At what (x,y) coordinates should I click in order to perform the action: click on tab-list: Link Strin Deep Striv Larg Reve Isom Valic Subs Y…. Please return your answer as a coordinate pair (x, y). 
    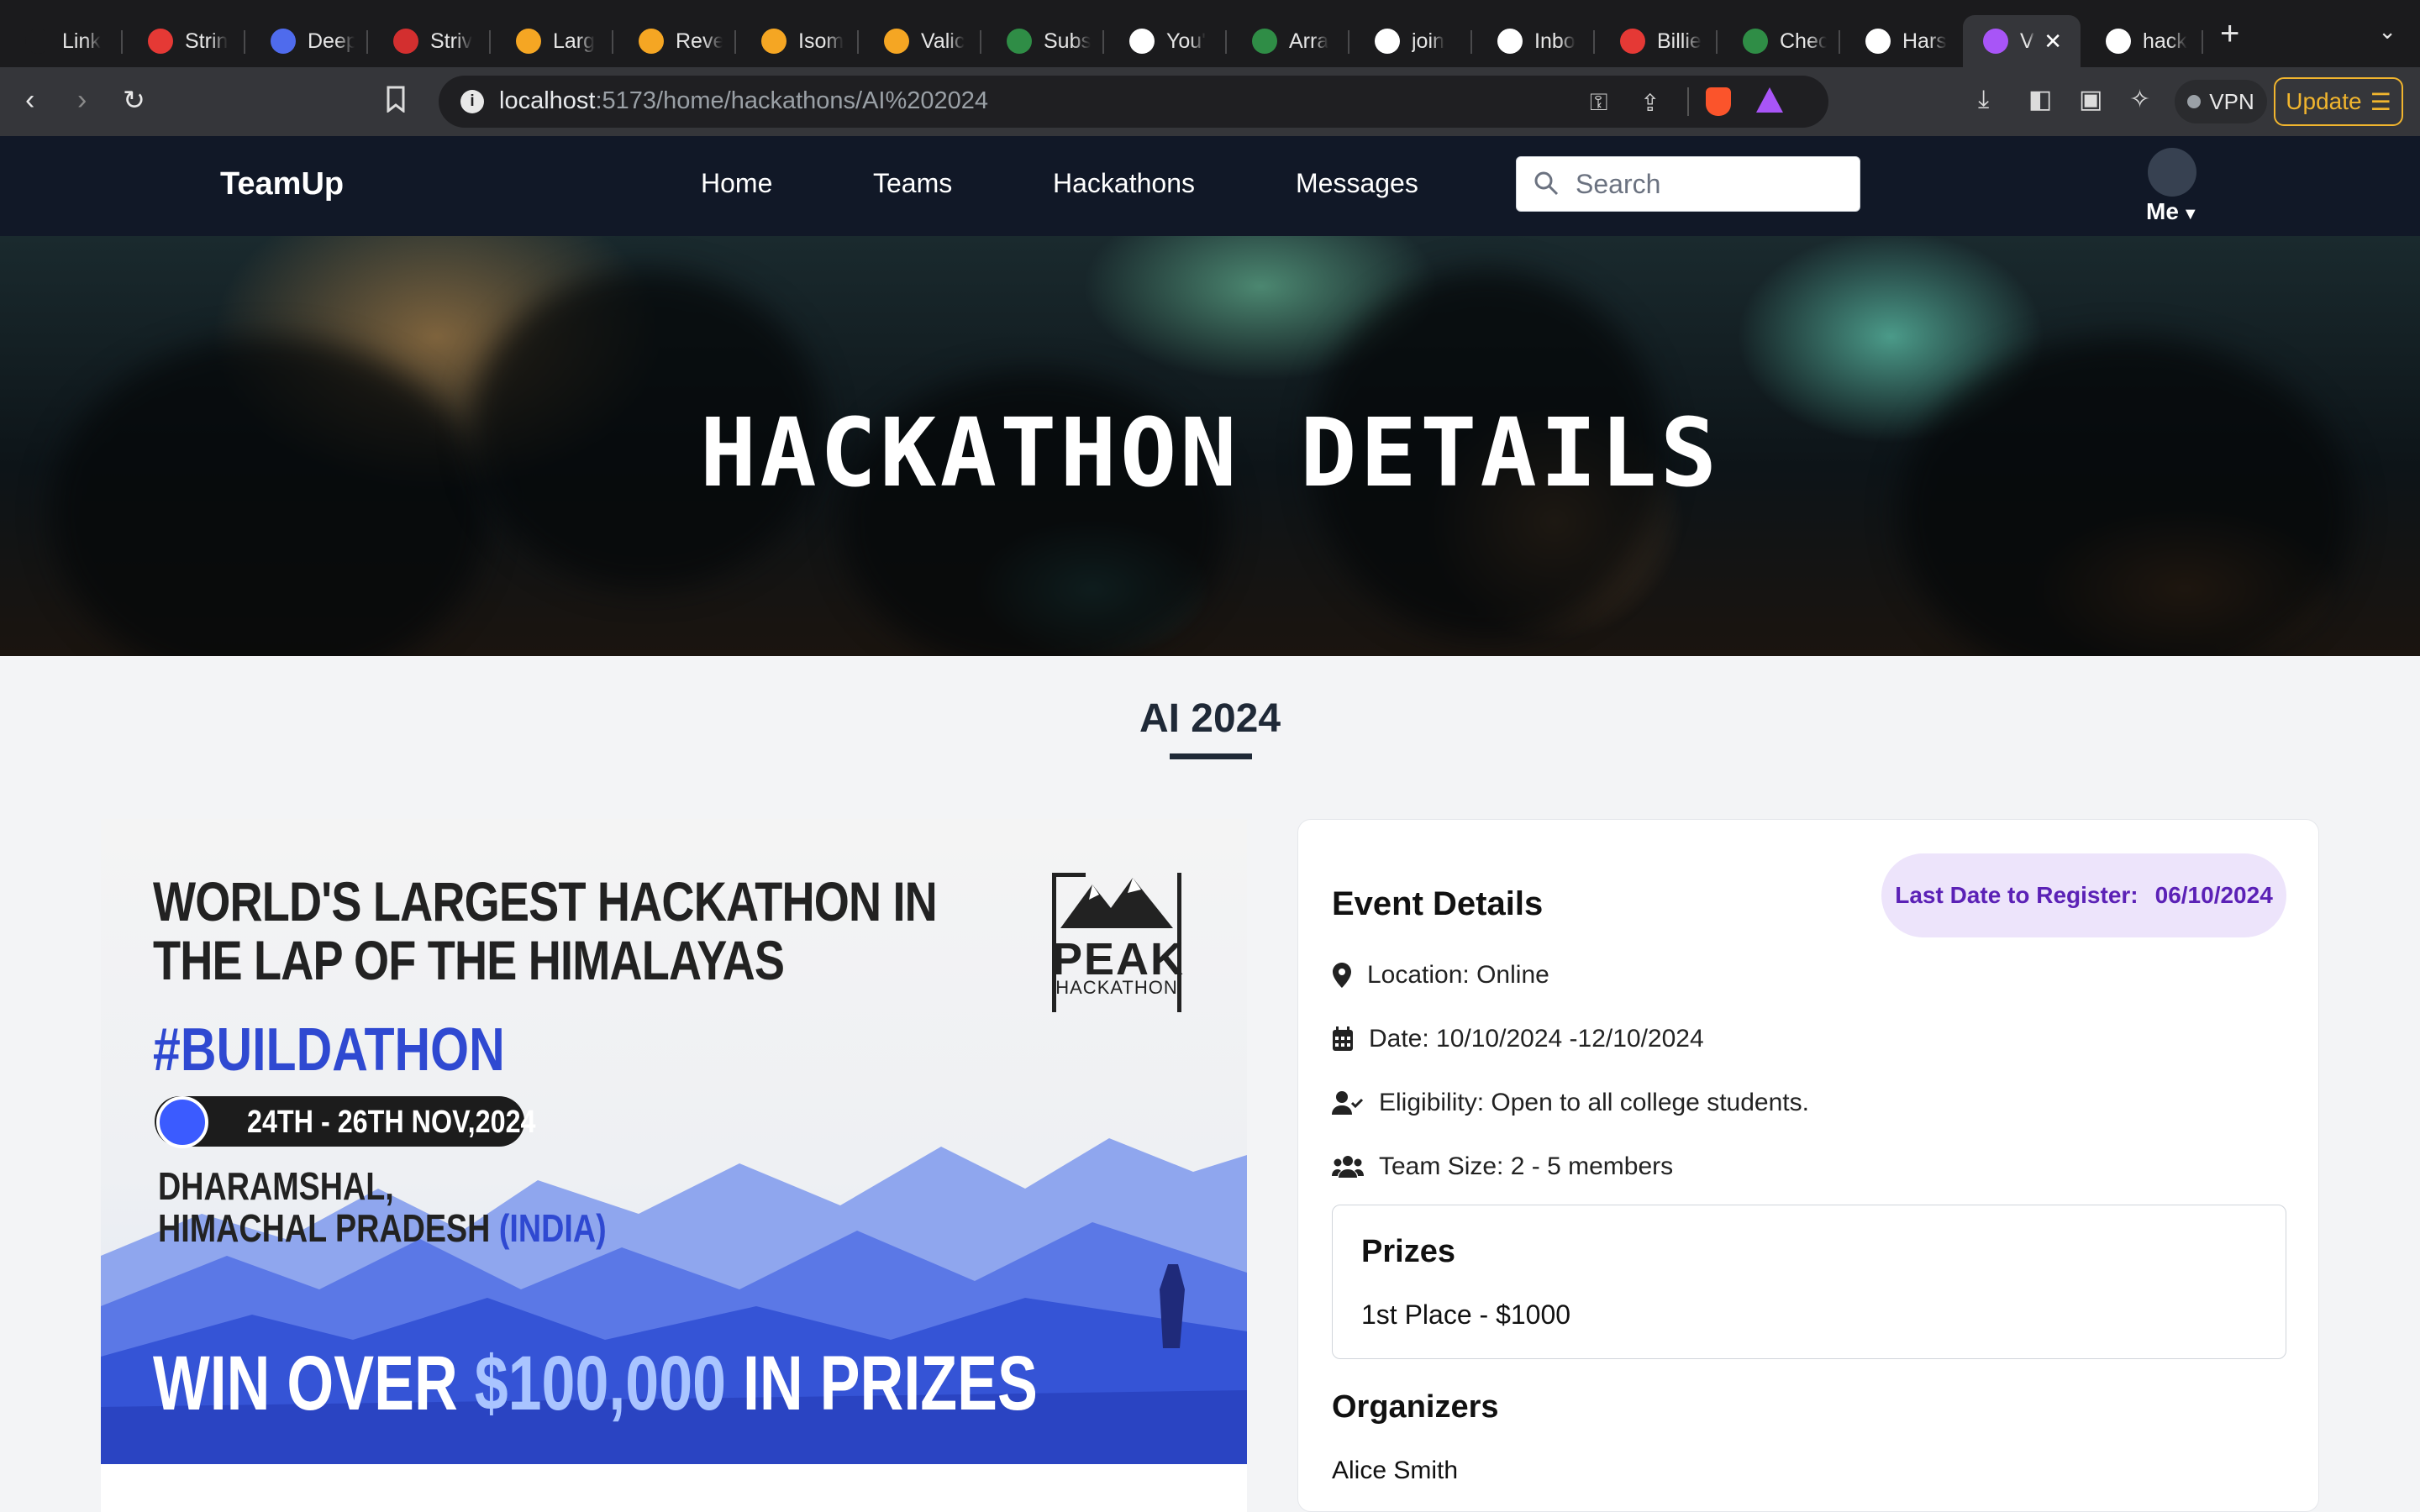
    Looking at the image, I should click on (1102, 33).